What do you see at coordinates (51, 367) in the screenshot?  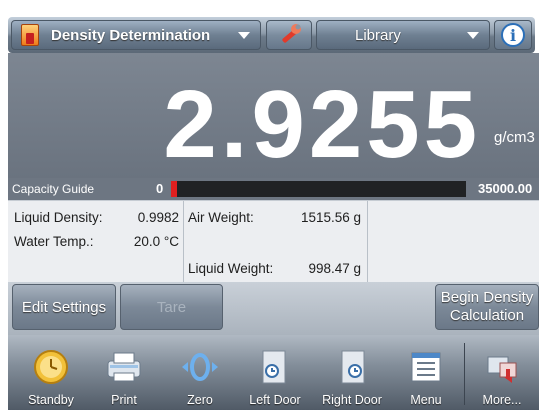 I see `standby-clock-icon` at bounding box center [51, 367].